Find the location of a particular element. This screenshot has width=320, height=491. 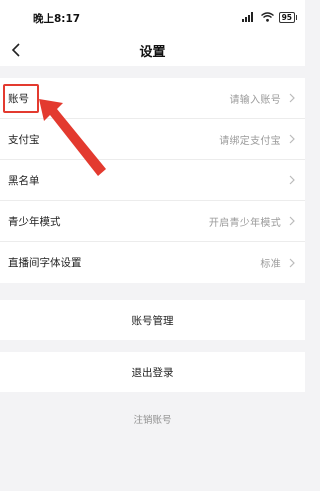

settings-row-teen-mode: 青少年模式 开启青少年模式 is located at coordinates (152, 221).